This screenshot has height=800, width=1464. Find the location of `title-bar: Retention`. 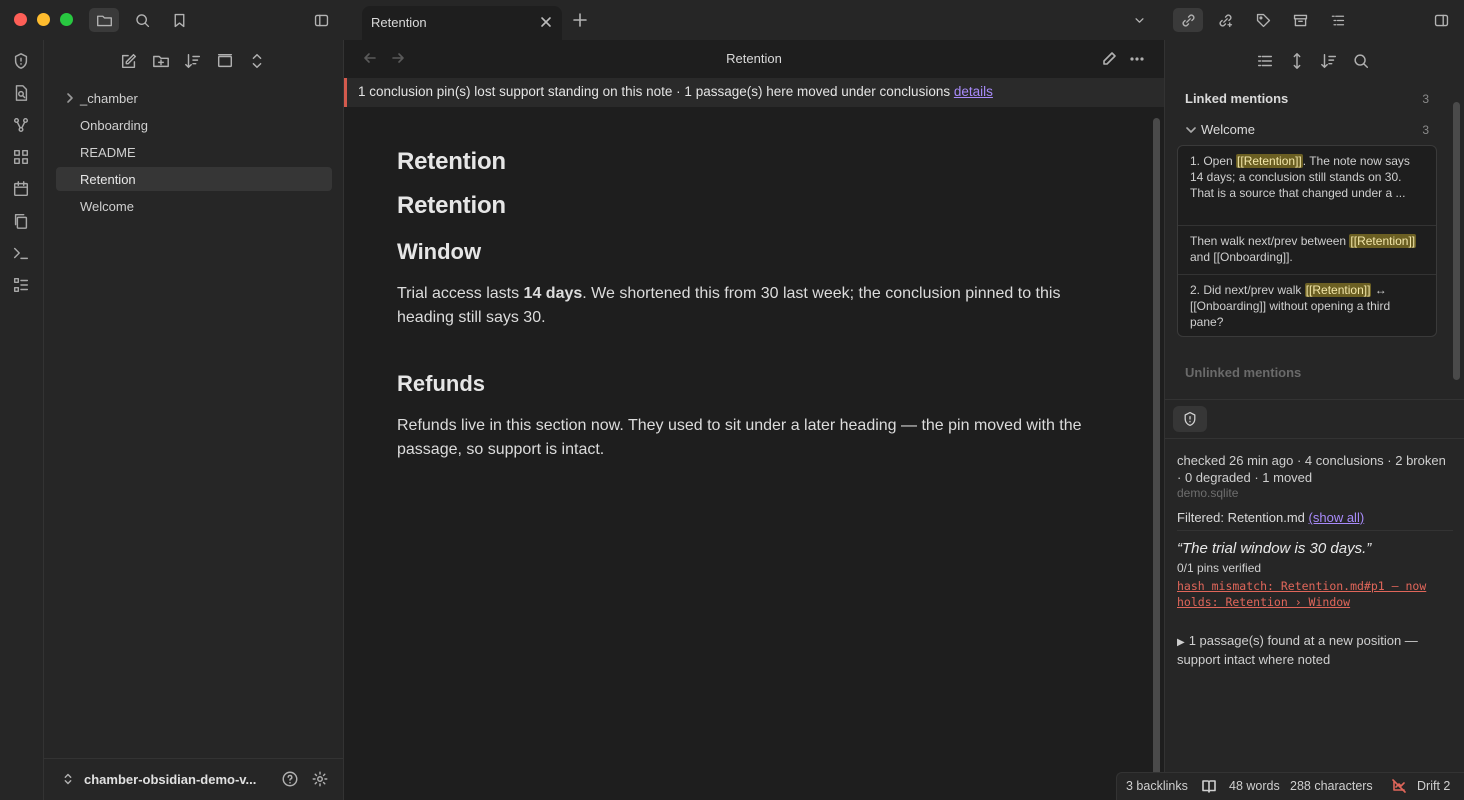

title-bar: Retention is located at coordinates (732, 20).